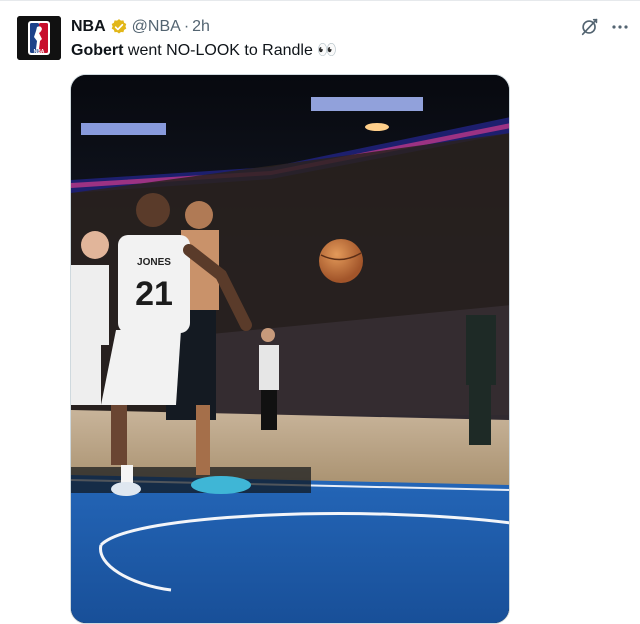  Describe the element at coordinates (201, 27) in the screenshot. I see `timestamp: 2h` at that location.